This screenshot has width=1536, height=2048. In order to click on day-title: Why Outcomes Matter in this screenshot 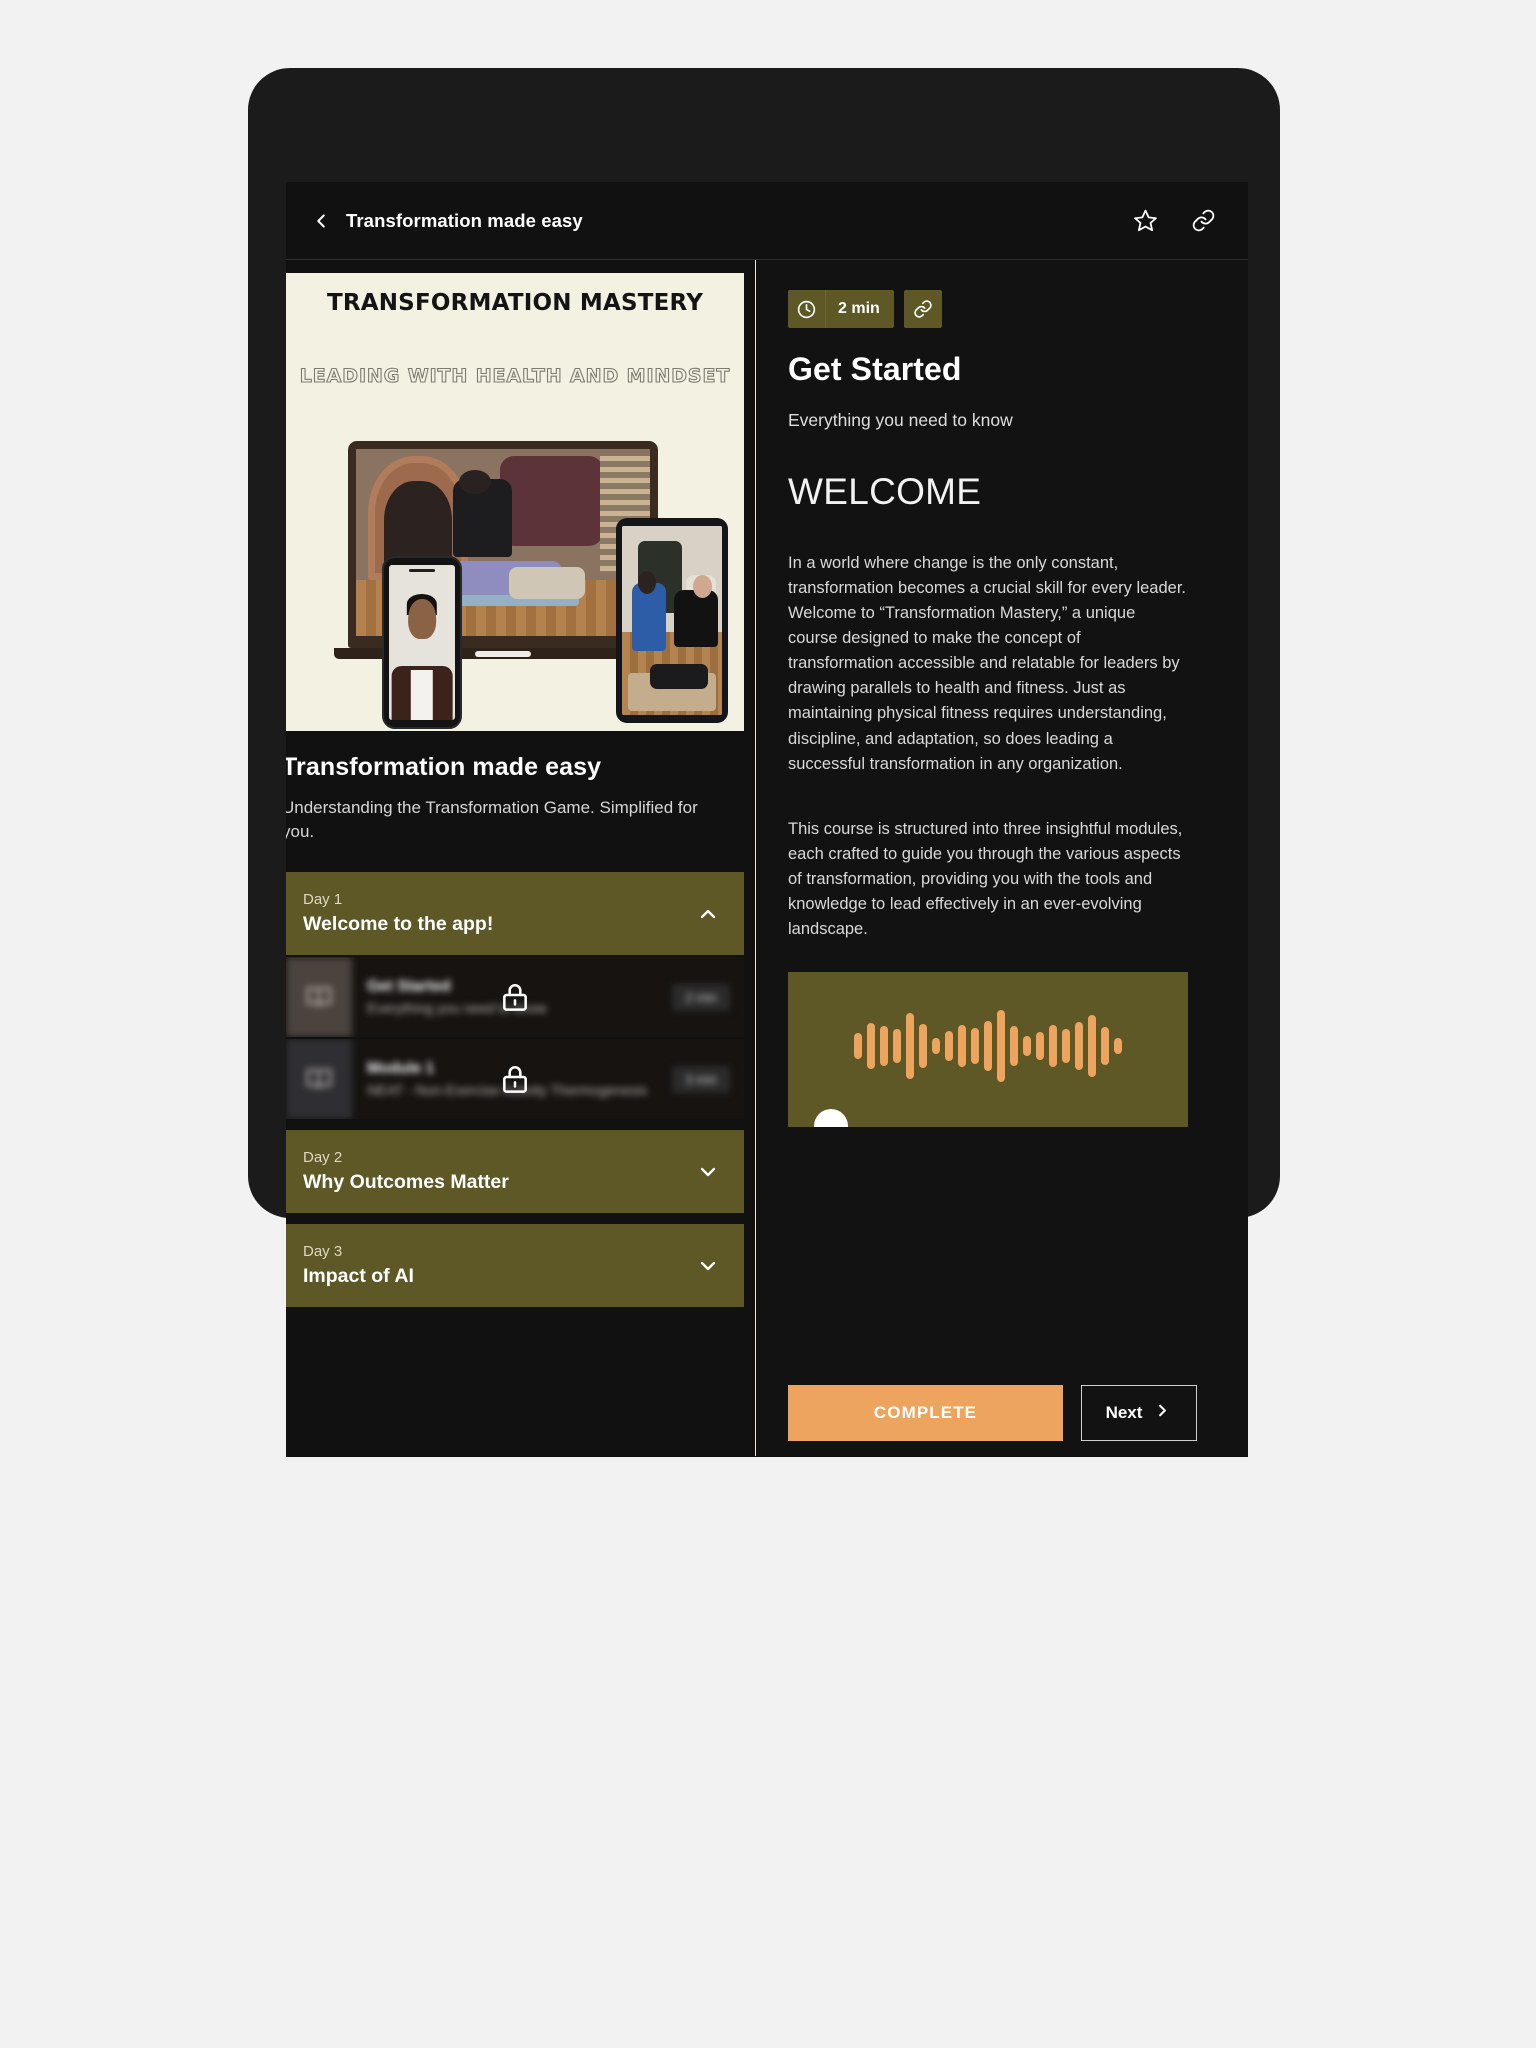, I will do `click(406, 1181)`.